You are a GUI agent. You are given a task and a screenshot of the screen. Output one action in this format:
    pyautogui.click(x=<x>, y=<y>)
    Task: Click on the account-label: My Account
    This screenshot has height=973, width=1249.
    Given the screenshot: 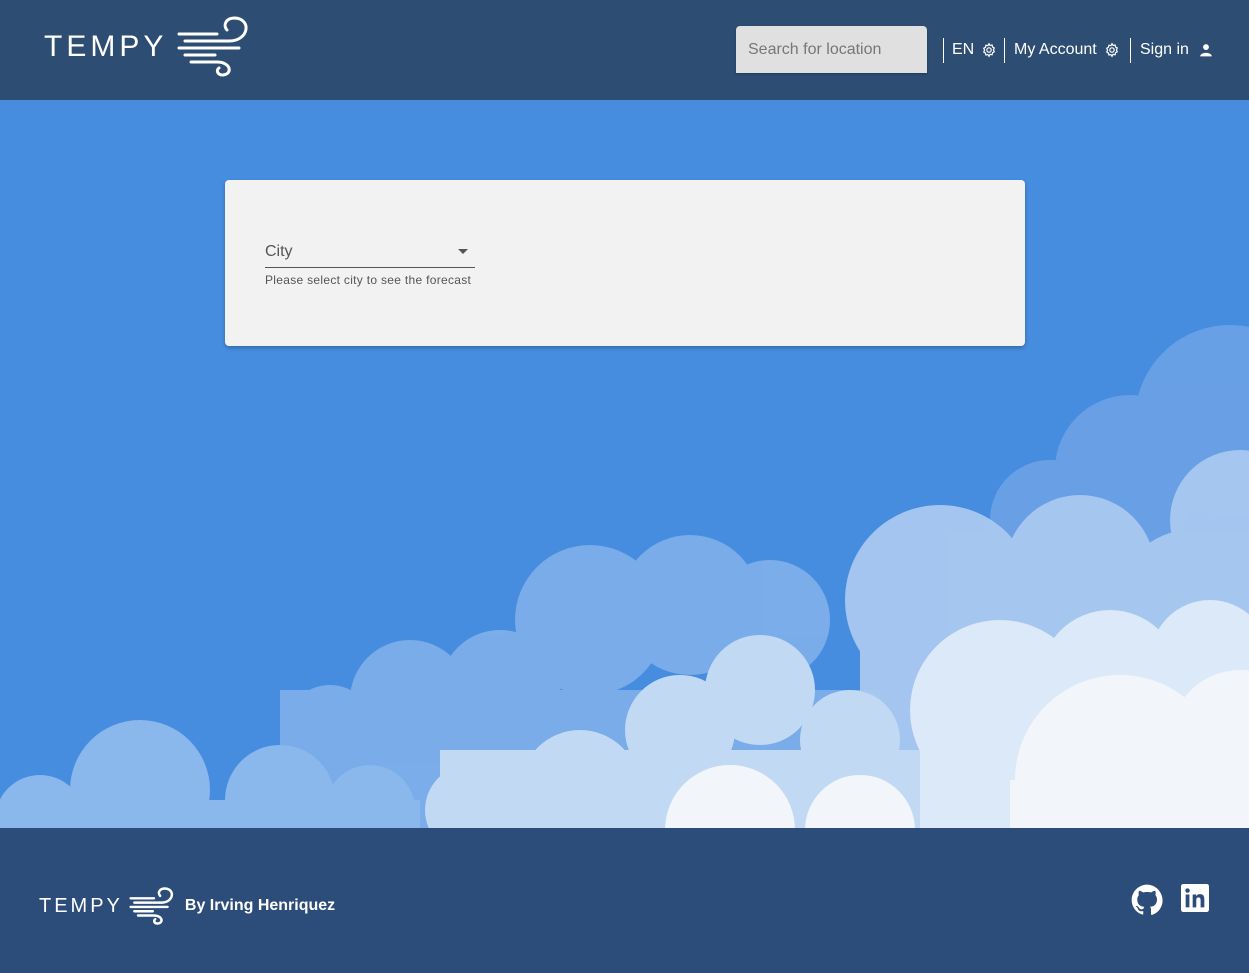 What is the action you would take?
    pyautogui.click(x=1055, y=49)
    